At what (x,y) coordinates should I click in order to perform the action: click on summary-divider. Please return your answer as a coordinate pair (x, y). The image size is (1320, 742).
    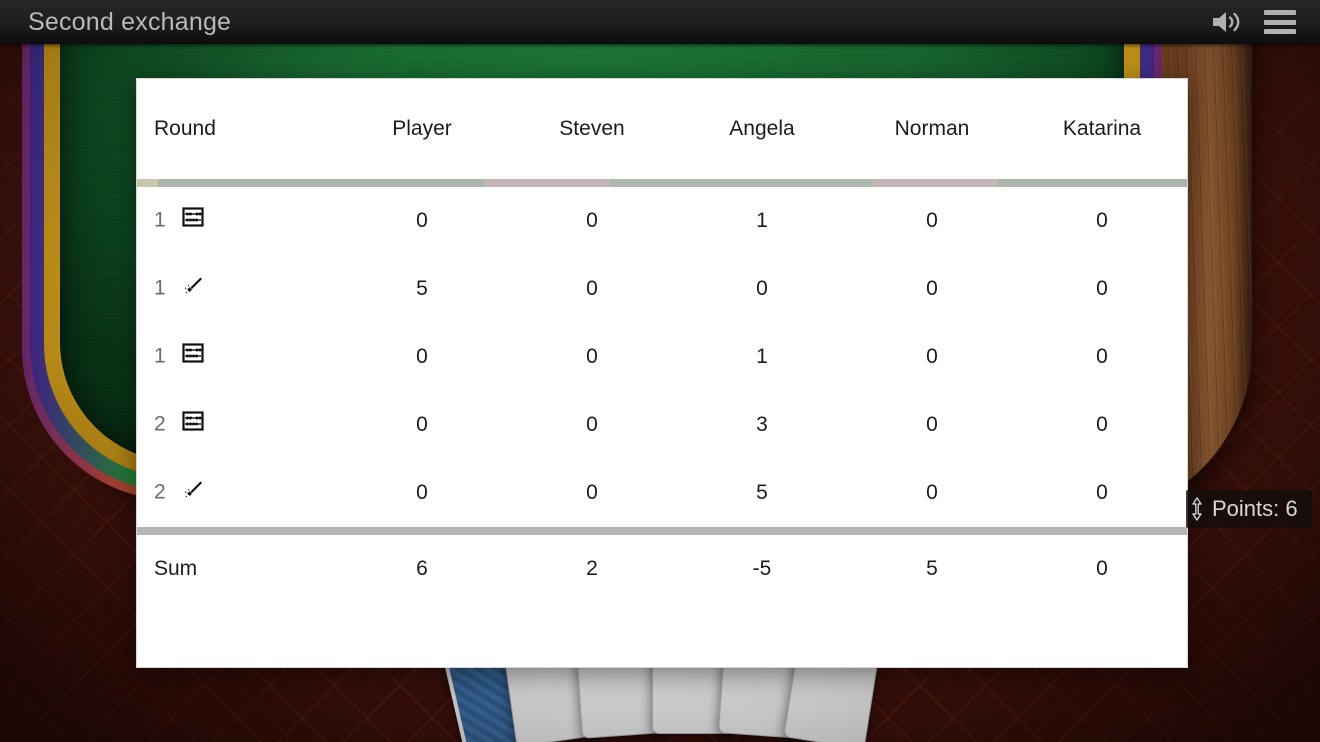
    Looking at the image, I should click on (662, 531).